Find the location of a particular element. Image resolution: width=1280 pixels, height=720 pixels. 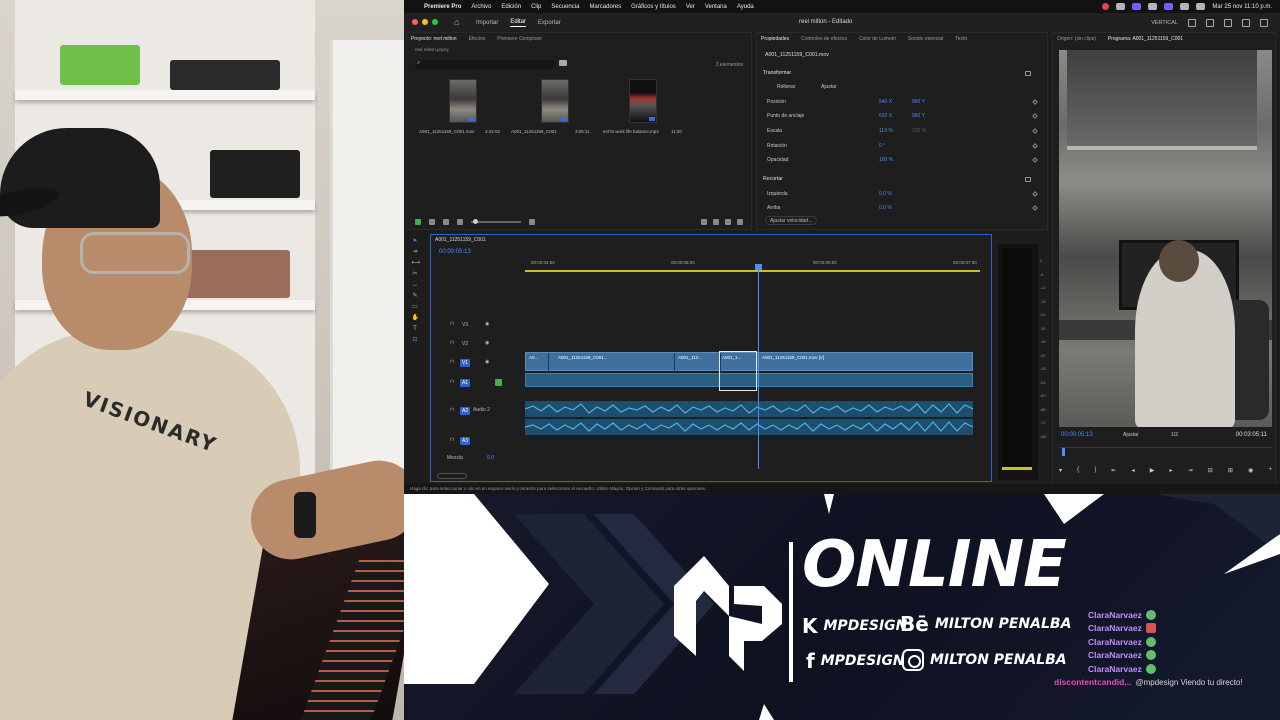

track-select-icon: ⇥ is located at coordinates (415, 252).